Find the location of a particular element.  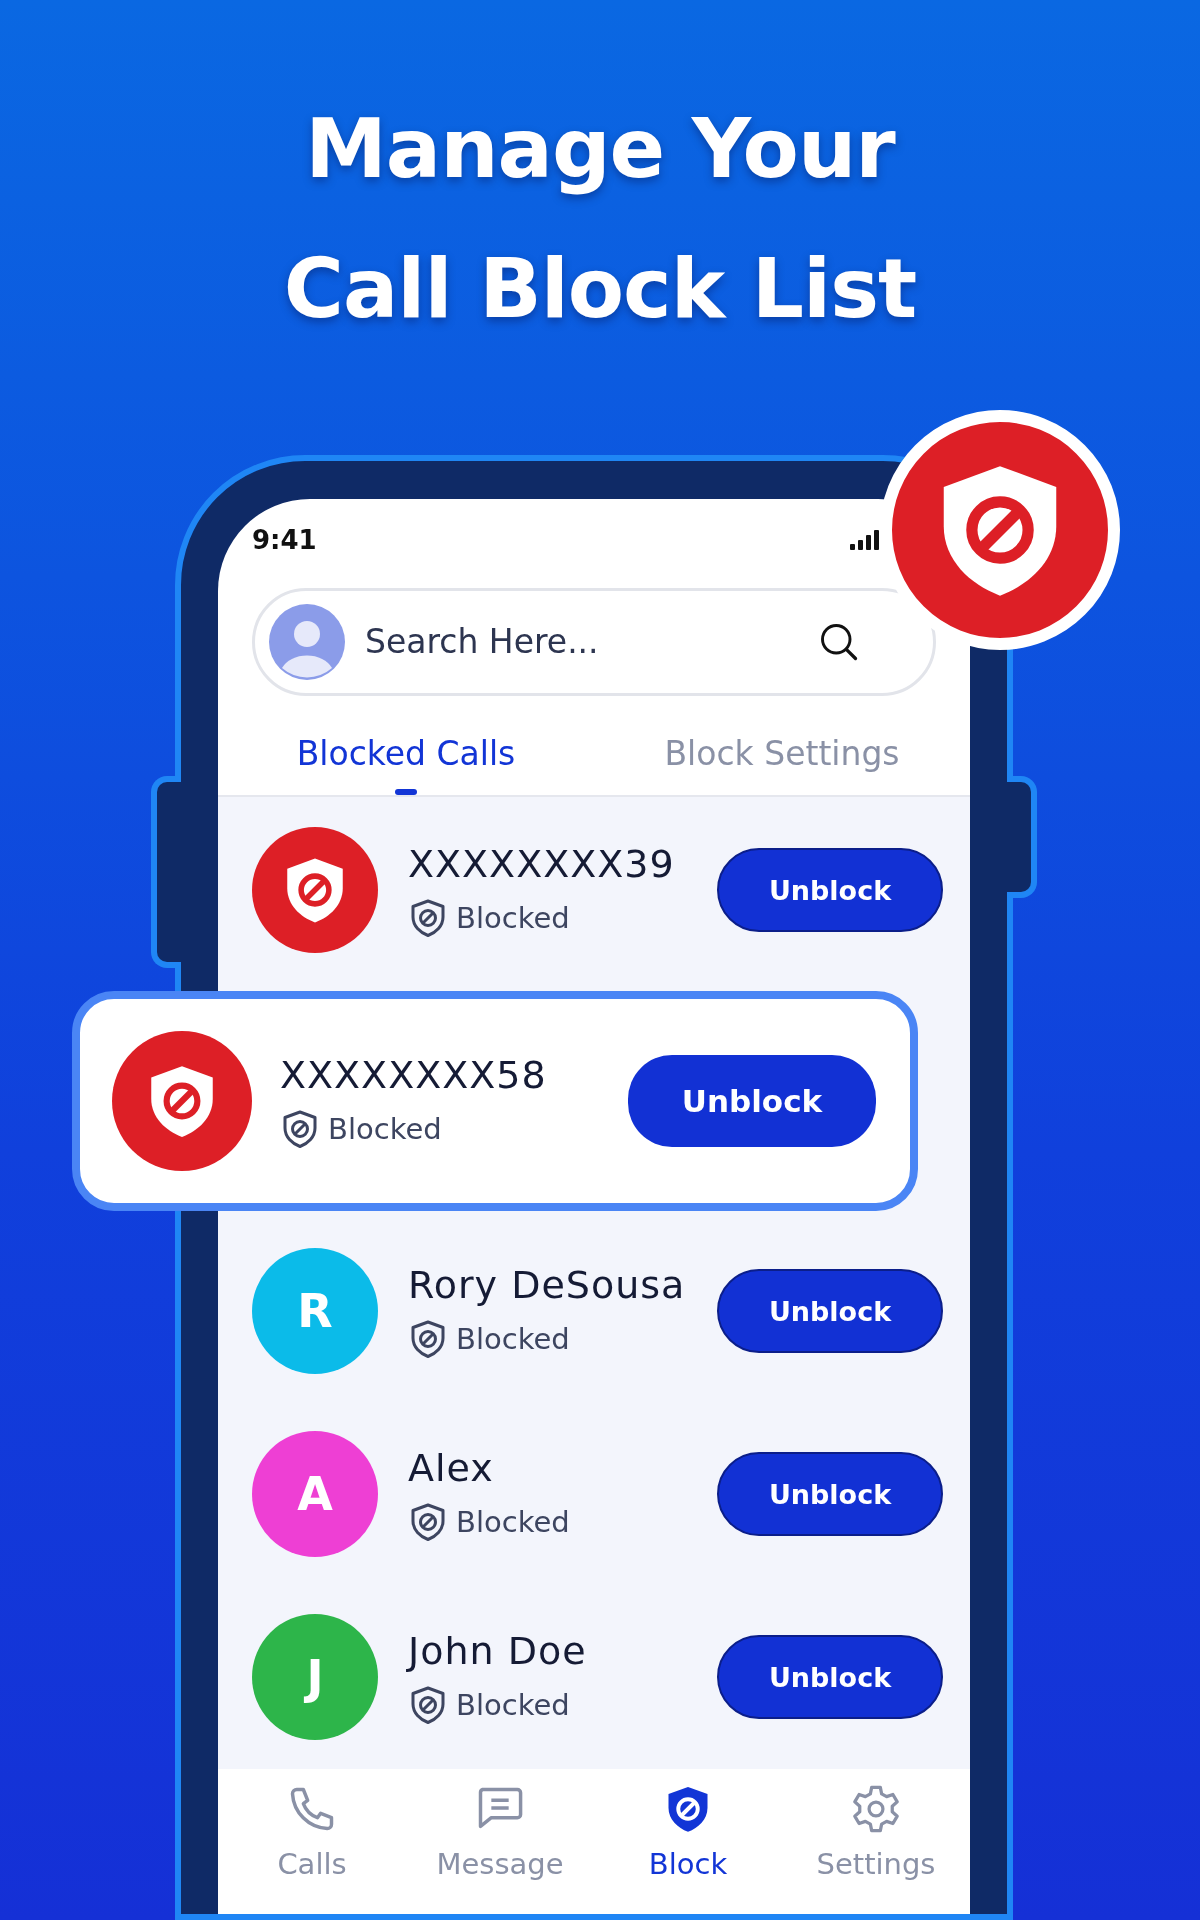

contact-name: XXXXXXXX58 is located at coordinates (414, 1074).